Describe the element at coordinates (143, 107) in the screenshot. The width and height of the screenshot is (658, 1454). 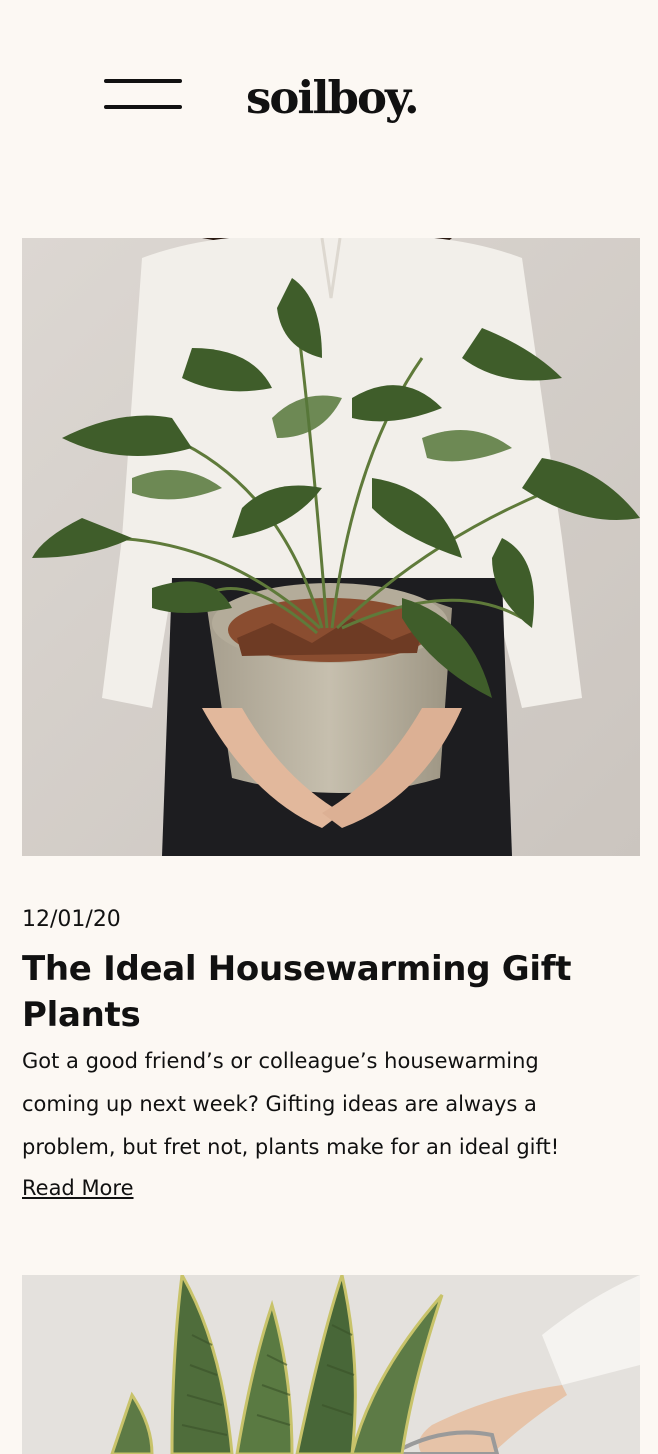
I see `menu-line-bottom` at that location.